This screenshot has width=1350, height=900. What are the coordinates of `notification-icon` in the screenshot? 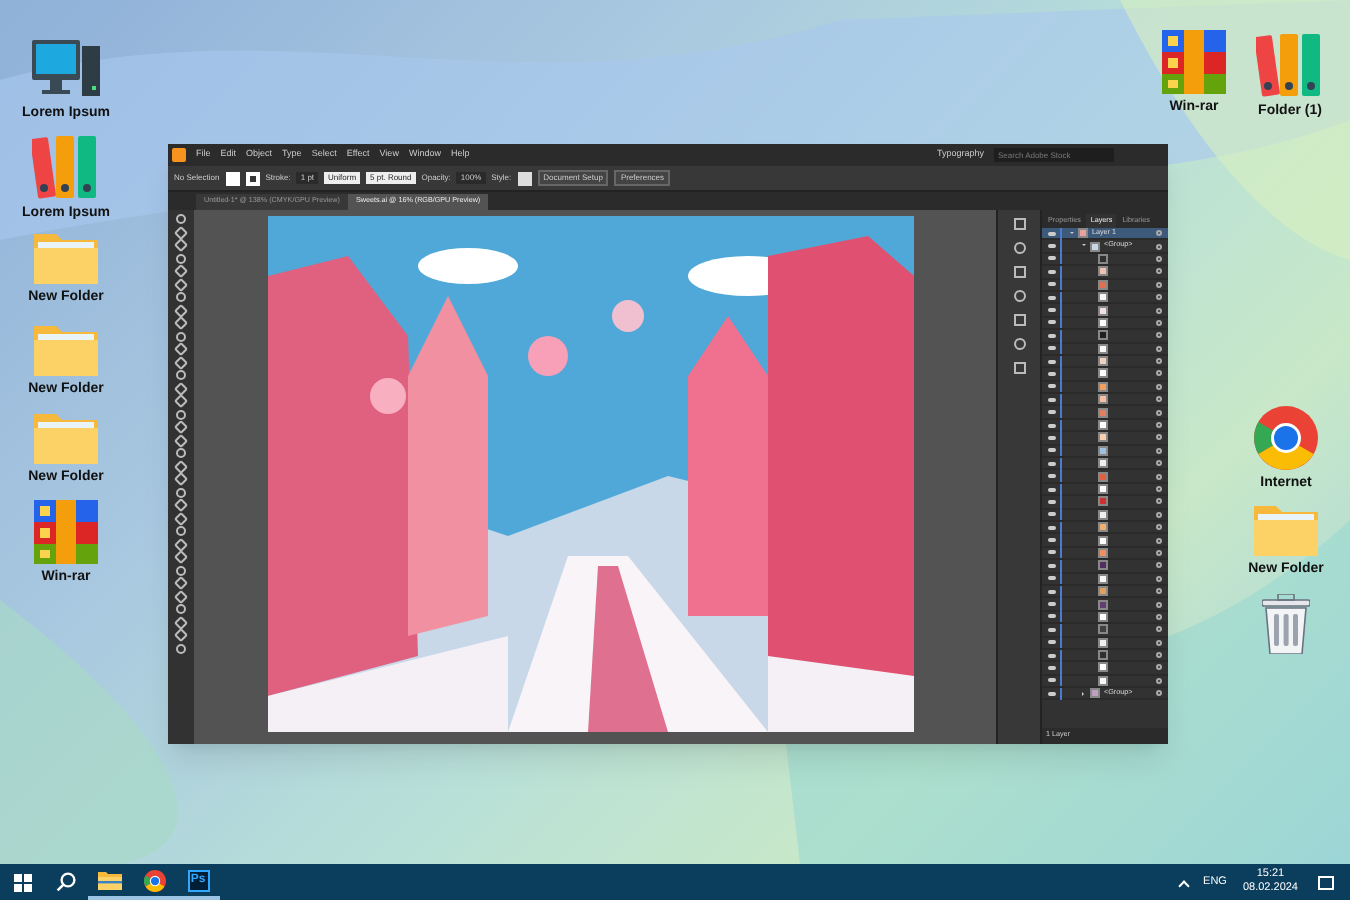 It's located at (1326, 882).